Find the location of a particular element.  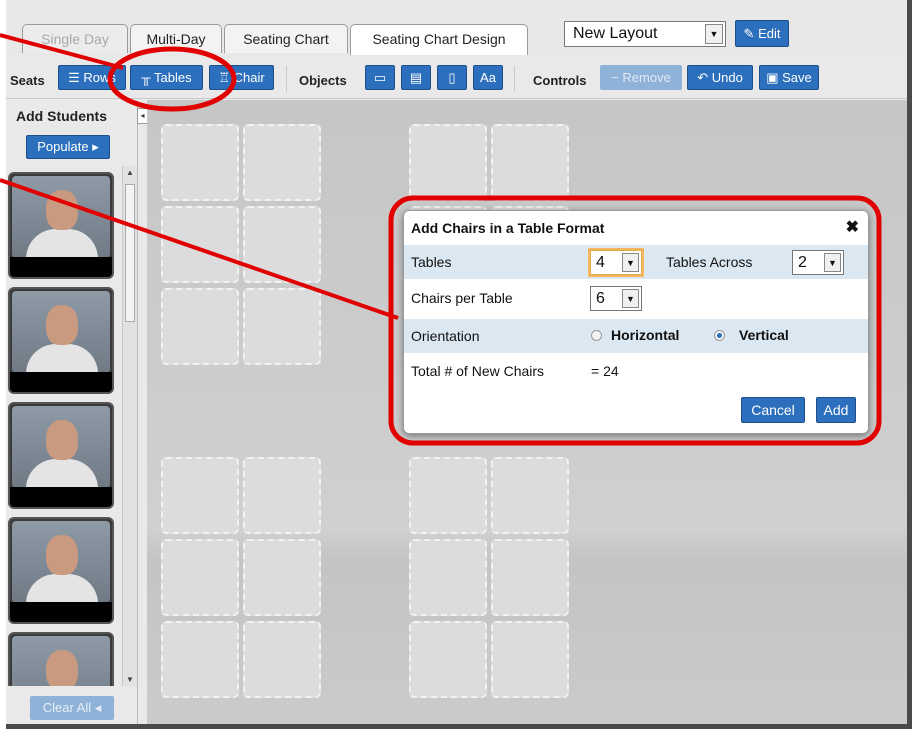

remove-button-label: Remove is located at coordinates (646, 77).